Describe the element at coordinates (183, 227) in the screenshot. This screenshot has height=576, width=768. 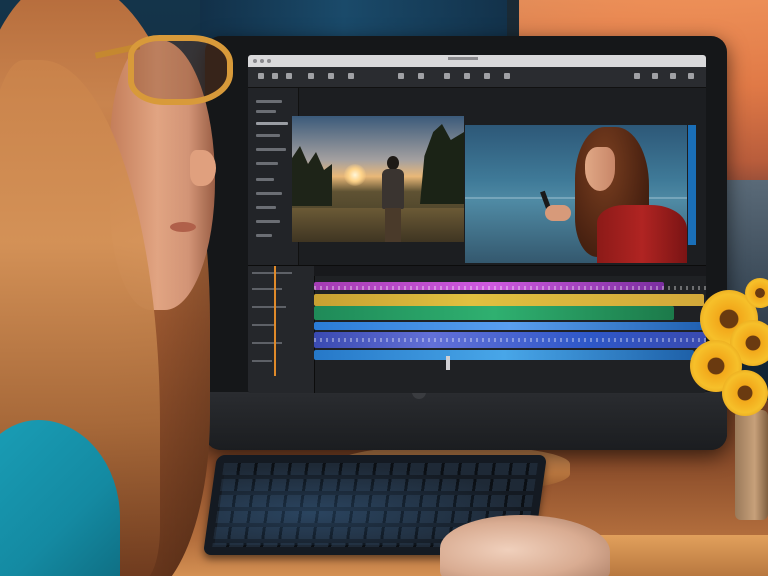
I see `woman-lips` at that location.